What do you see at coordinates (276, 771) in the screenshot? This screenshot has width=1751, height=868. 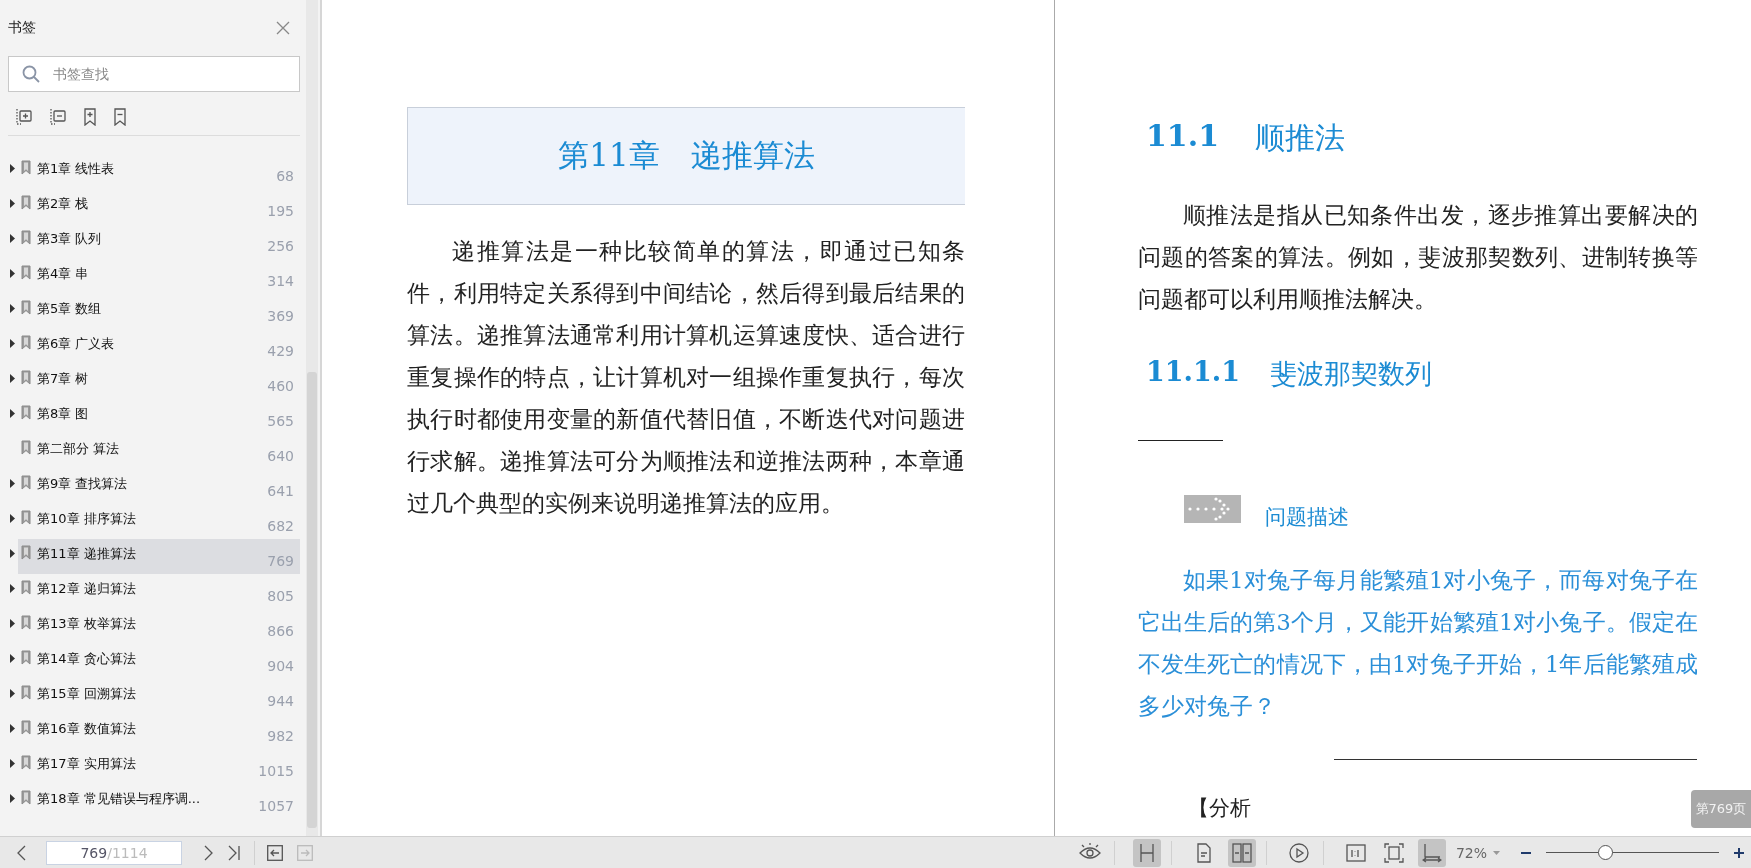 I see `page-number: 1015` at bounding box center [276, 771].